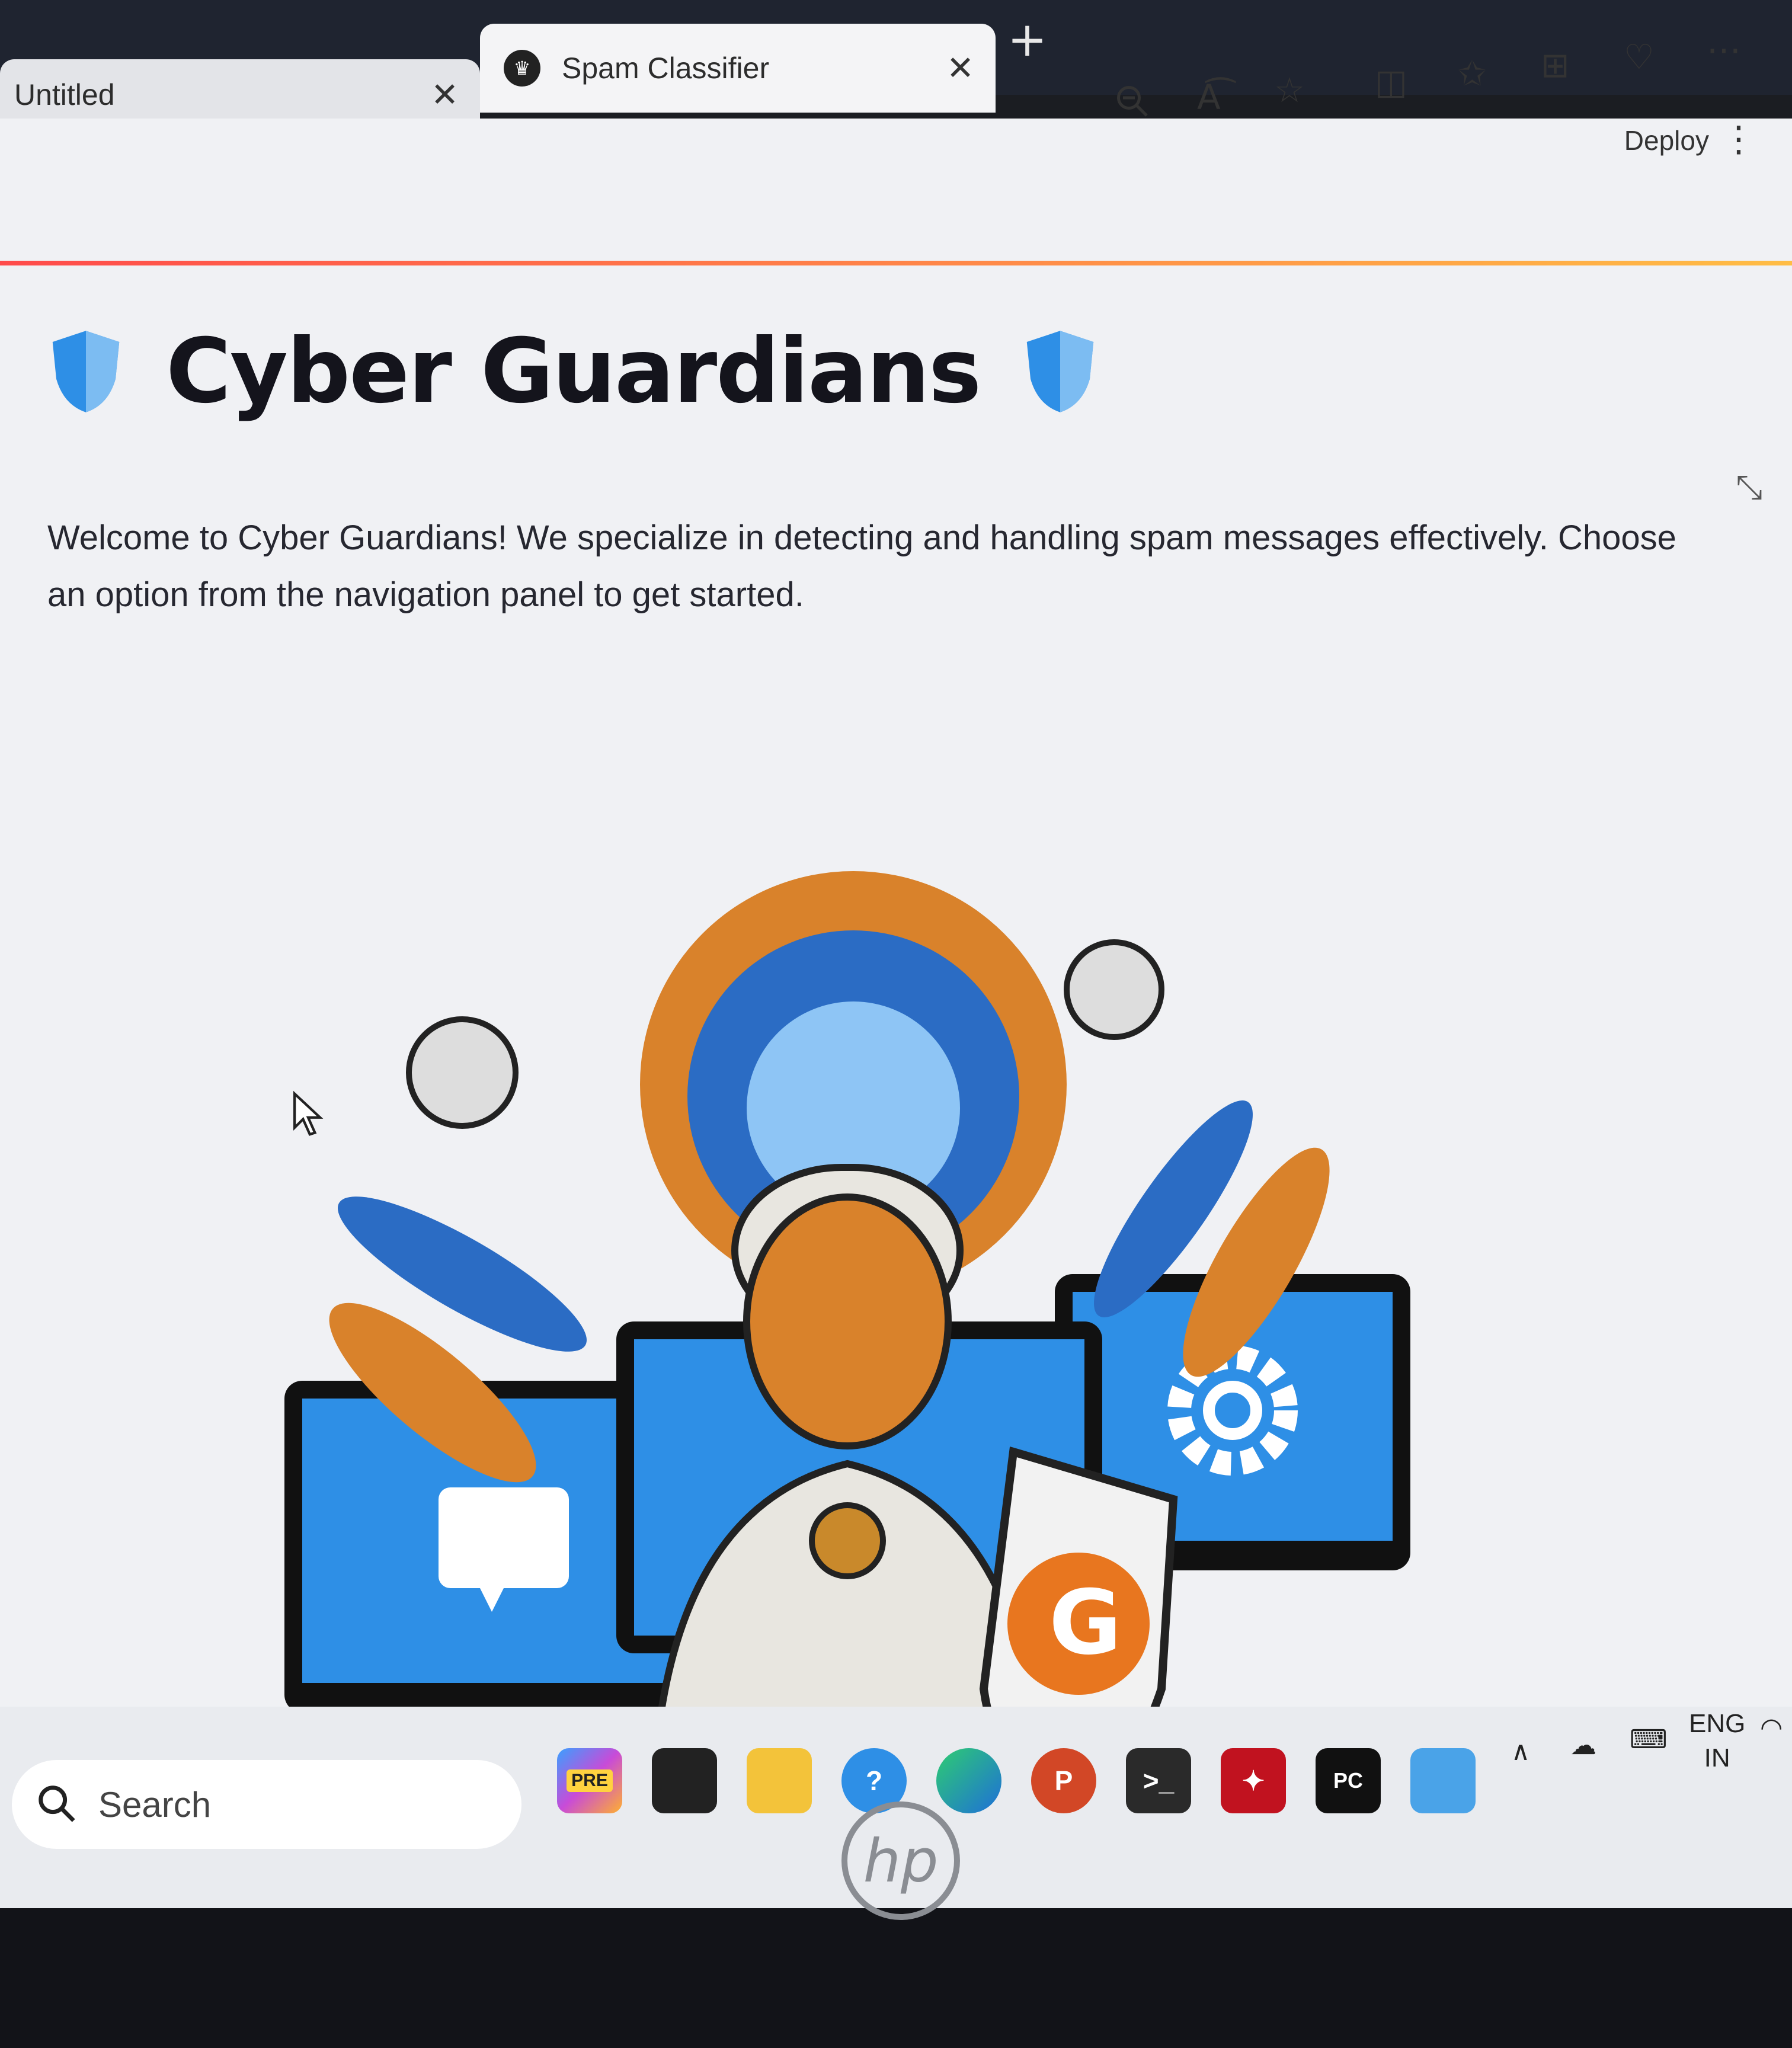 The height and width of the screenshot is (2048, 1792). I want to click on title-row: Cyber Guardians, so click(573, 371).